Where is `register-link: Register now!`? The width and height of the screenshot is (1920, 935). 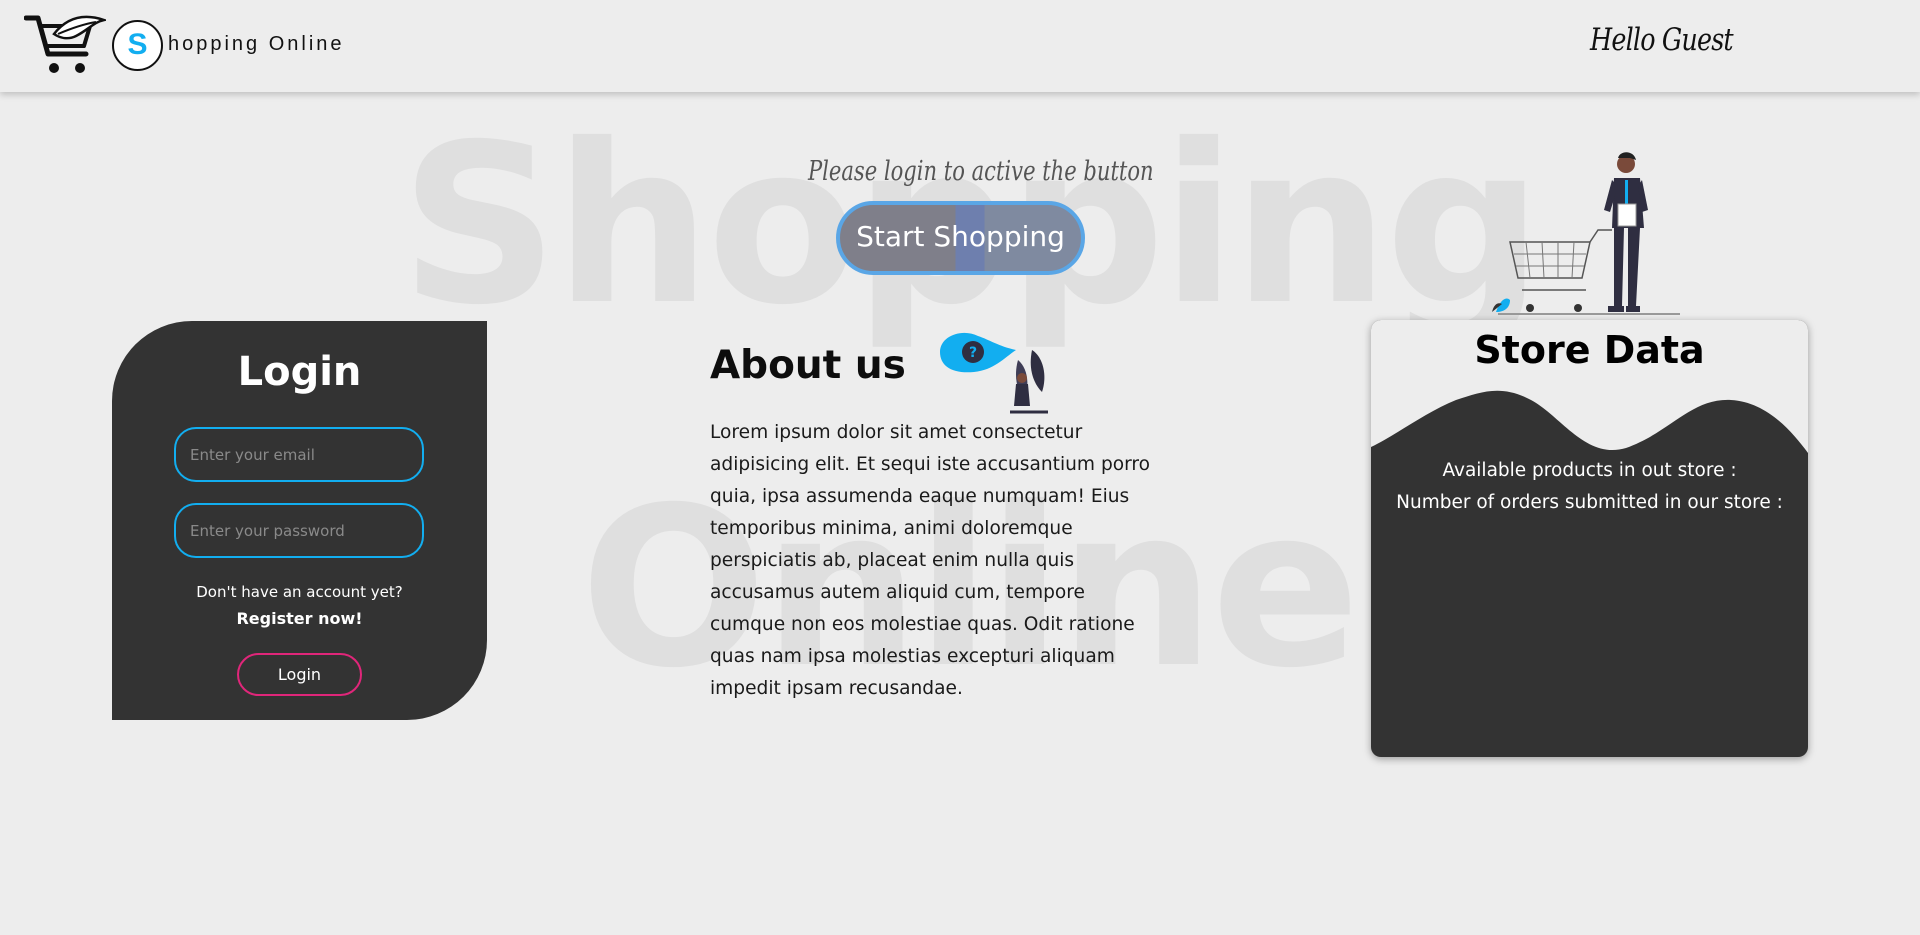
register-link: Register now! is located at coordinates (299, 618).